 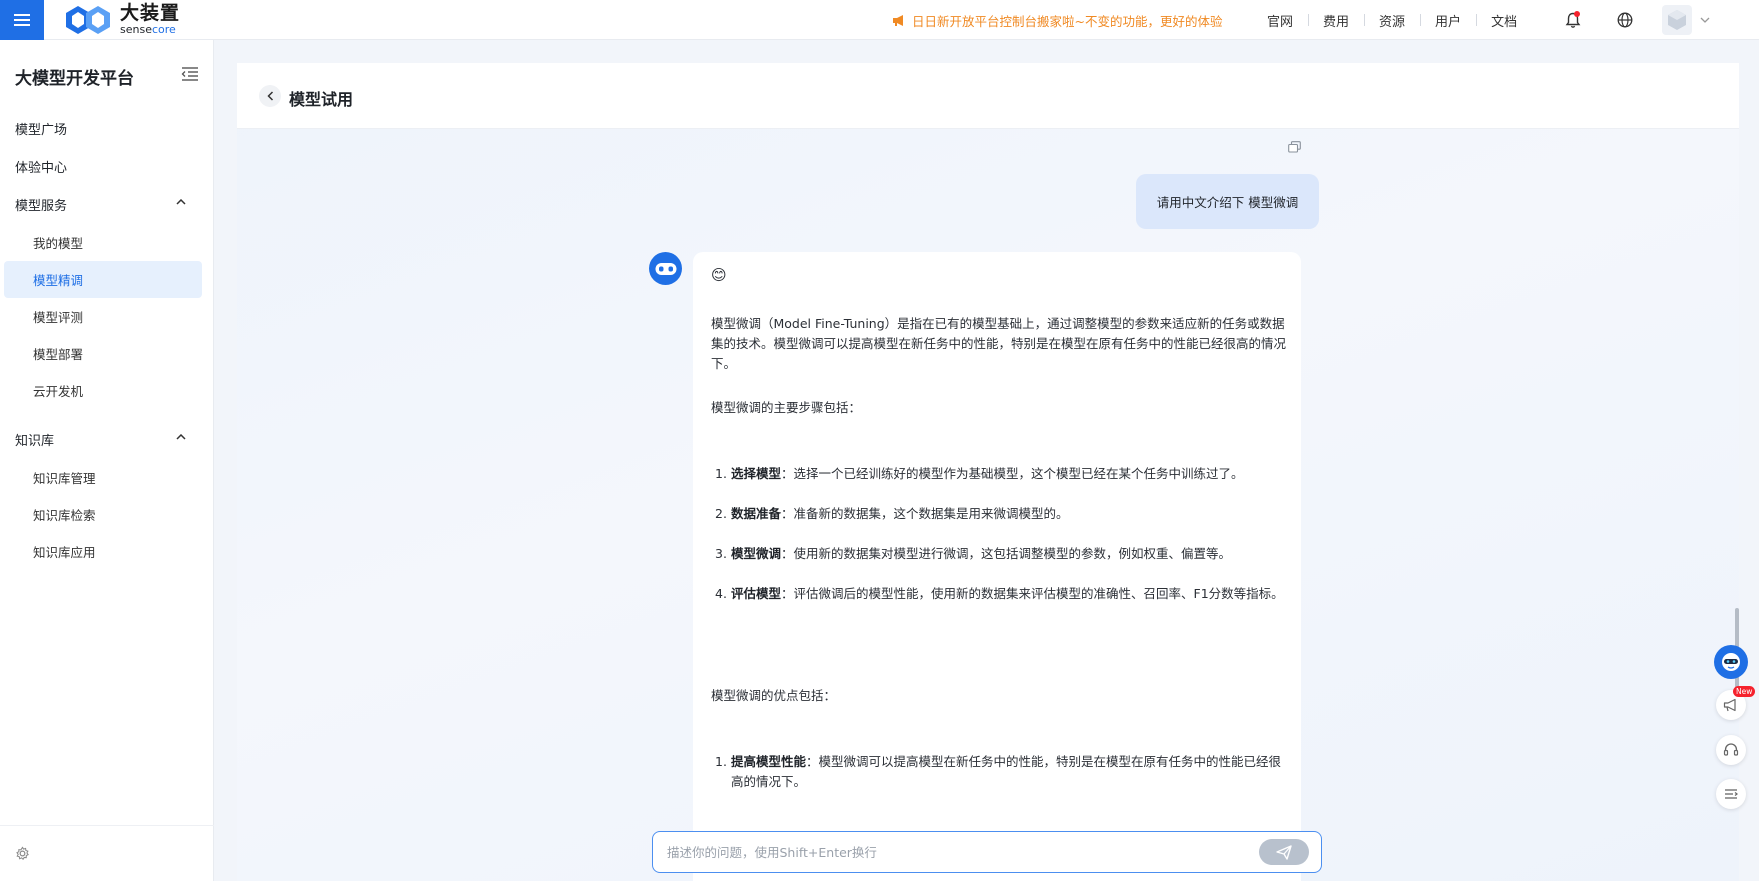 I want to click on customer-service-button, so click(x=1731, y=750).